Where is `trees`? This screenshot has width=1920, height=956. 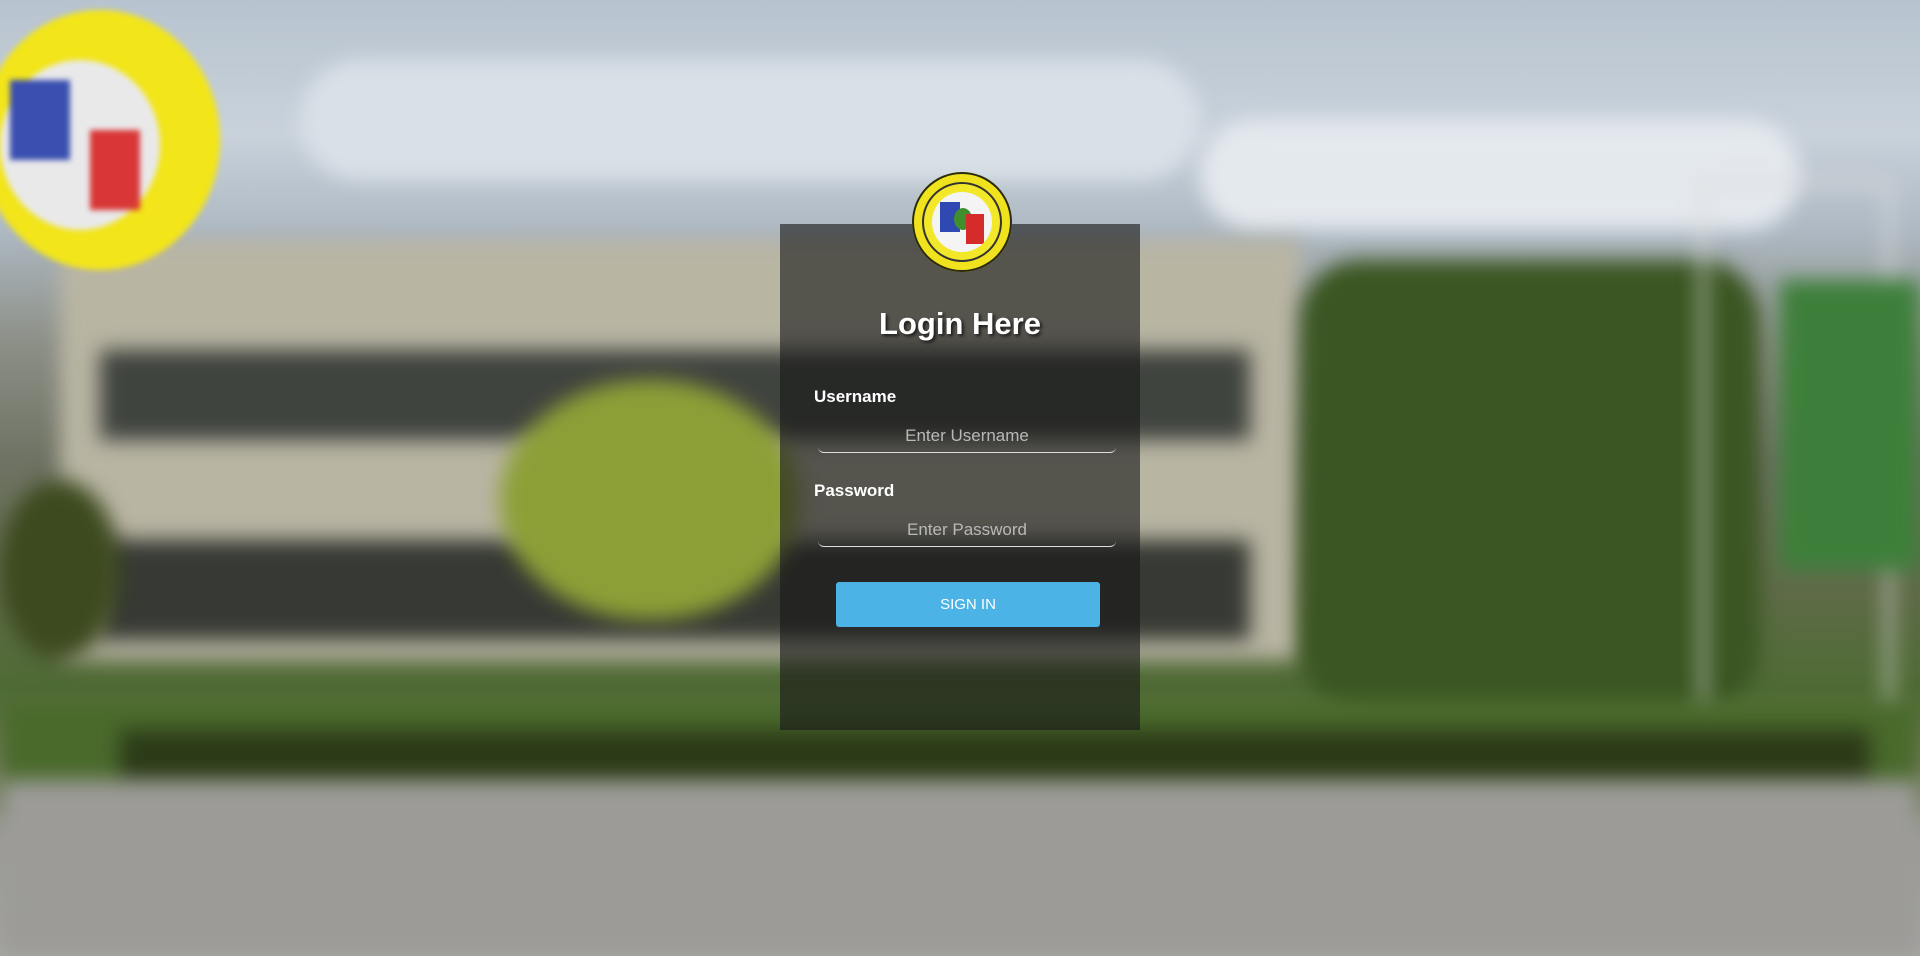
trees is located at coordinates (1530, 485).